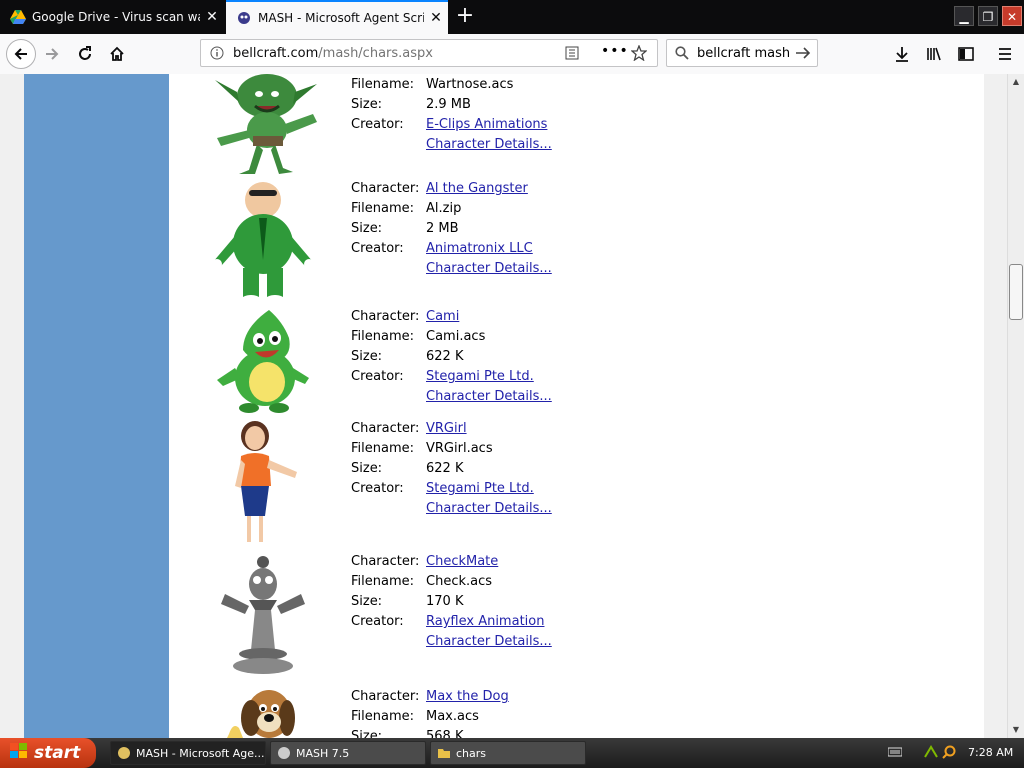 This screenshot has height=768, width=1024. Describe the element at coordinates (424, 561) in the screenshot. I see `char-5-character-row: Character: CheckMate` at that location.